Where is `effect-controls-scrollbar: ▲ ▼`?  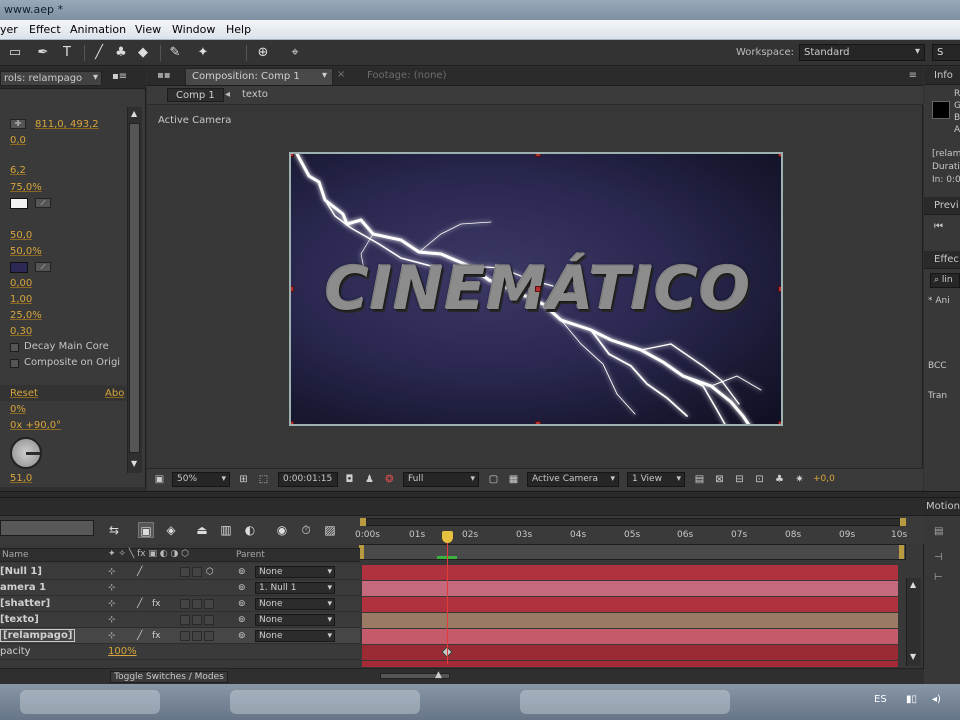 effect-controls-scrollbar: ▲ ▼ is located at coordinates (134, 290).